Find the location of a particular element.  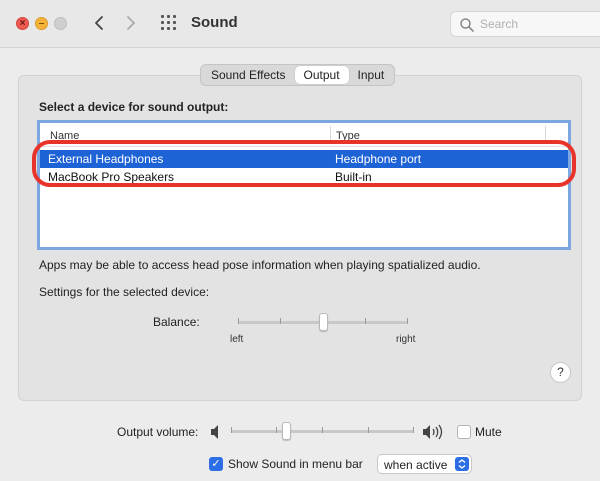

mute-checkbox is located at coordinates (464, 432).